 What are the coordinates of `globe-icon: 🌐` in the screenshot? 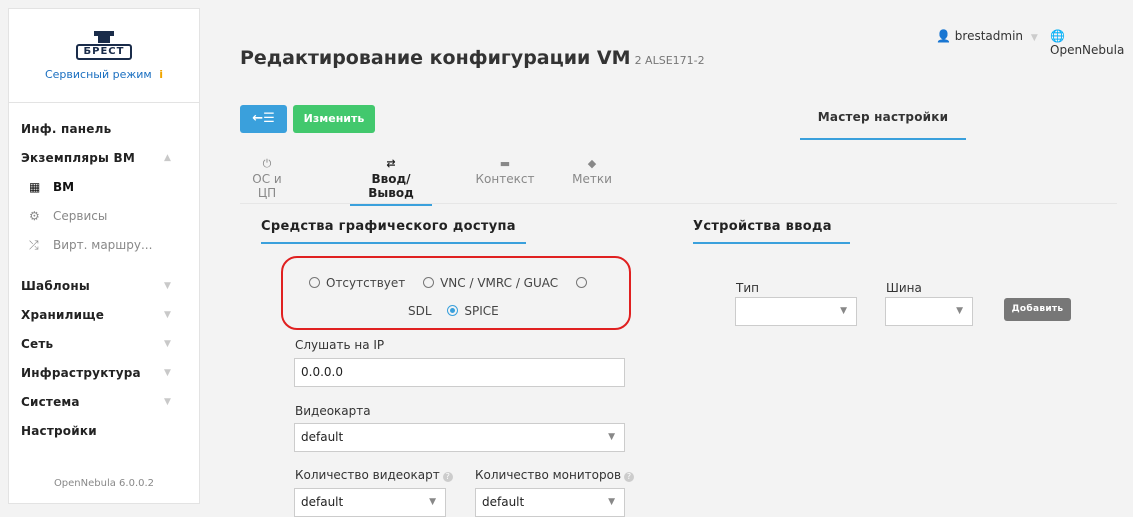 It's located at (1057, 36).